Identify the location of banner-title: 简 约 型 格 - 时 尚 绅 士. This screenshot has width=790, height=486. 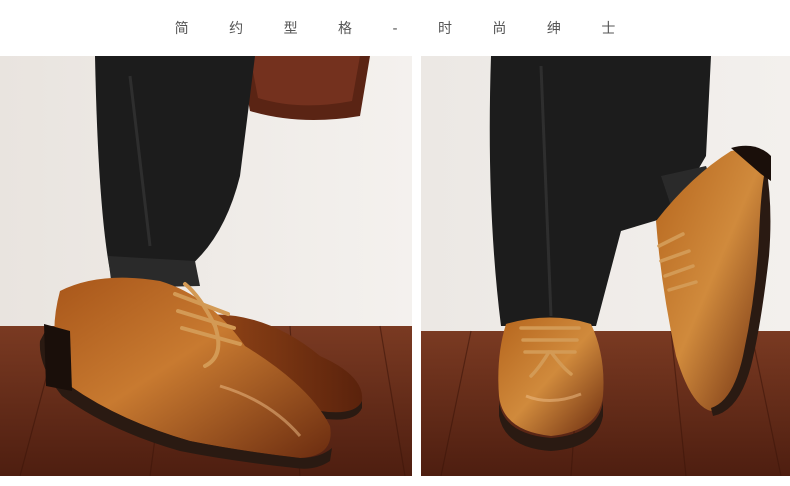
(404, 29).